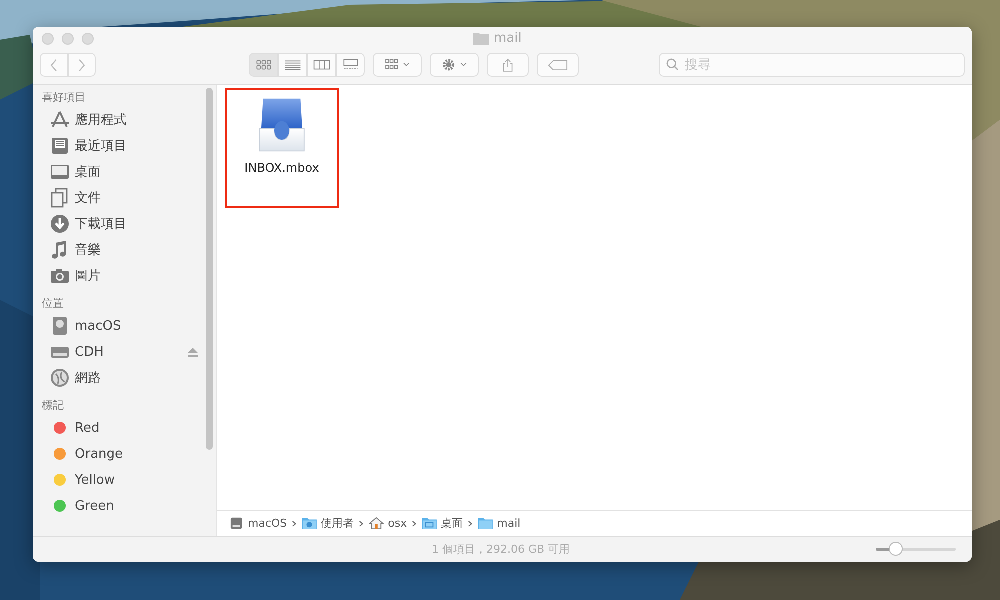 The width and height of the screenshot is (1000, 600). What do you see at coordinates (193, 352) in the screenshot?
I see `eject-icon` at bounding box center [193, 352].